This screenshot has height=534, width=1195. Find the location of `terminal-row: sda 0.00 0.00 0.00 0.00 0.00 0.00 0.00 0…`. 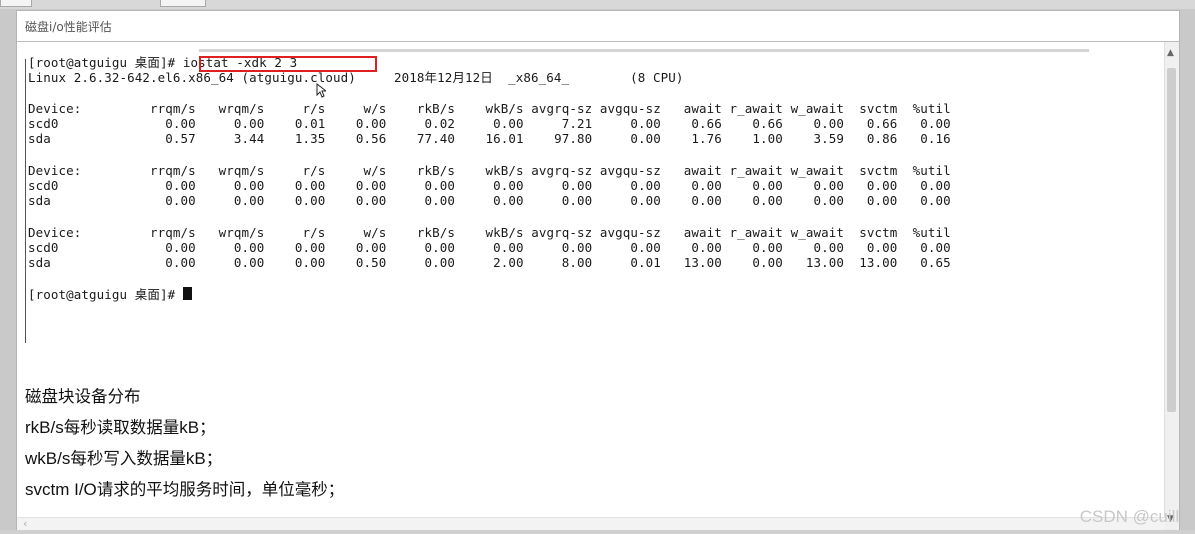

terminal-row: sda 0.00 0.00 0.00 0.00 0.00 0.00 0.00 0… is located at coordinates (489, 200).